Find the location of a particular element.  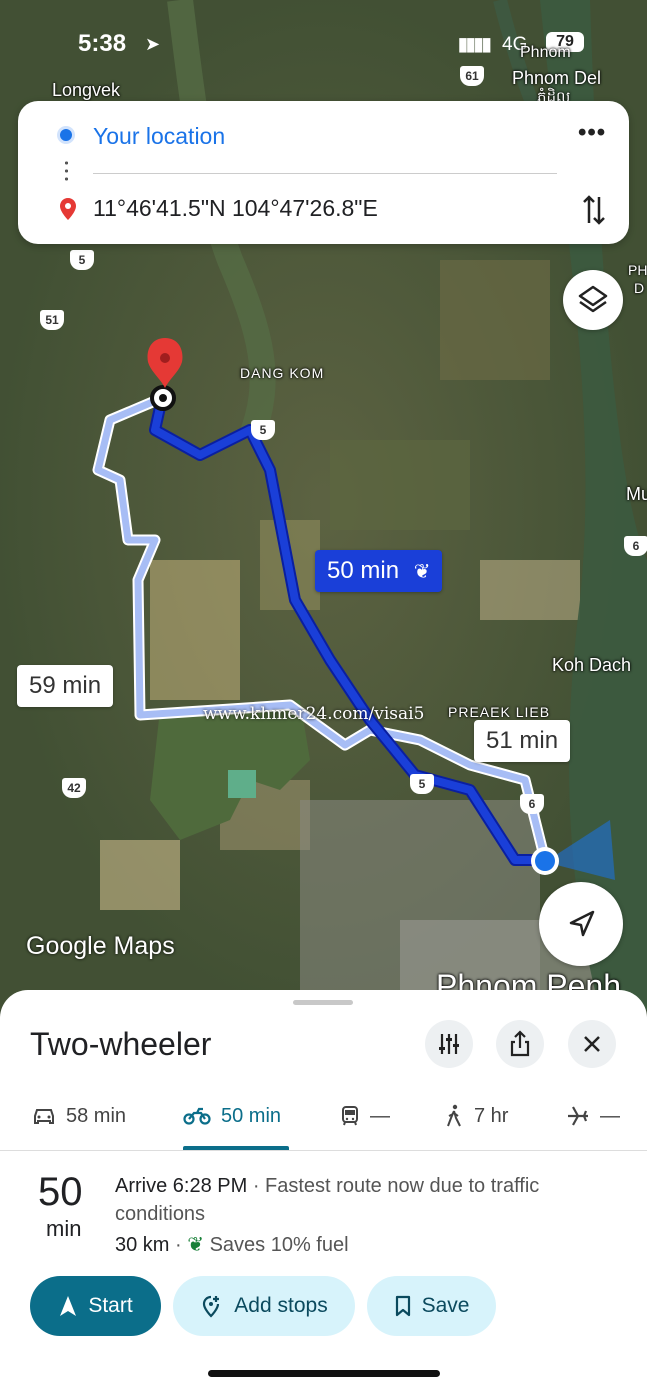

route-time-main: 50 min ❦ is located at coordinates (379, 571).